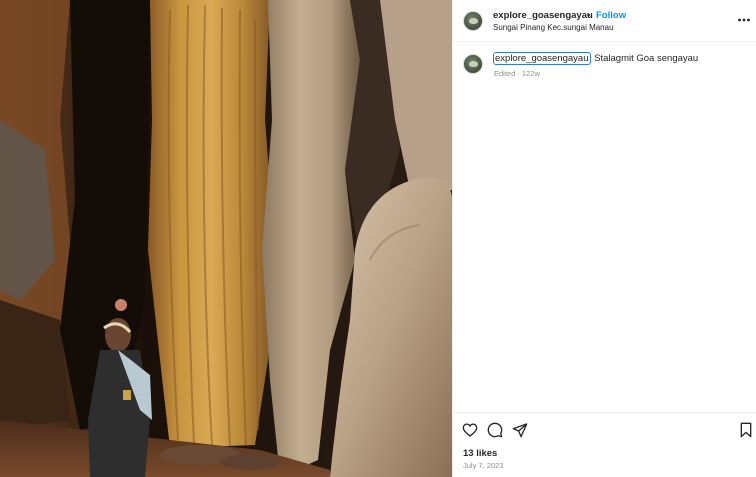  I want to click on post-date: July 7, 2023, so click(483, 465).